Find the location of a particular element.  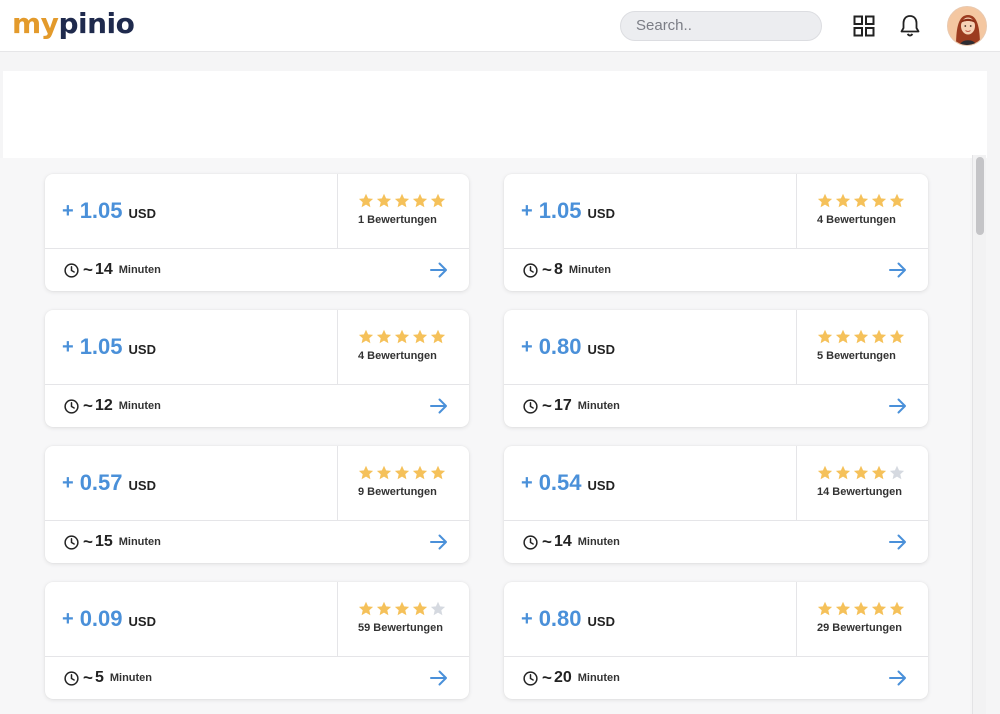

search-input is located at coordinates (721, 25).